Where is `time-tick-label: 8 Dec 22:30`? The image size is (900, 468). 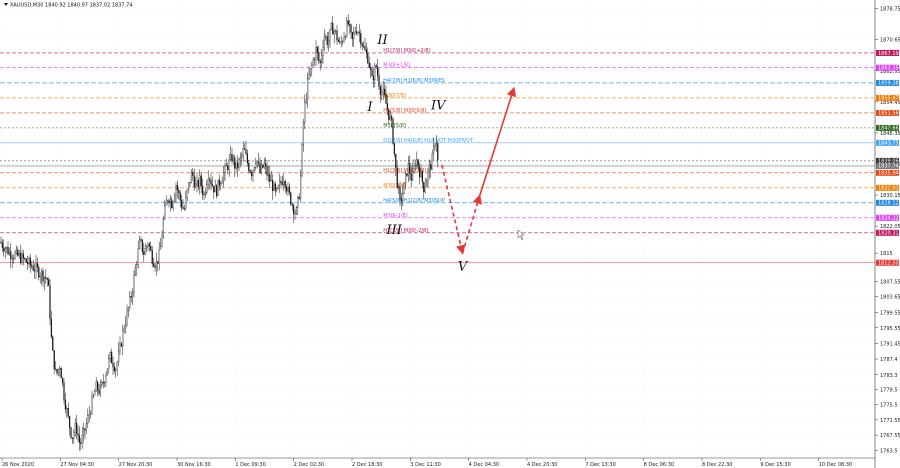
time-tick-label: 8 Dec 22:30 is located at coordinates (717, 465).